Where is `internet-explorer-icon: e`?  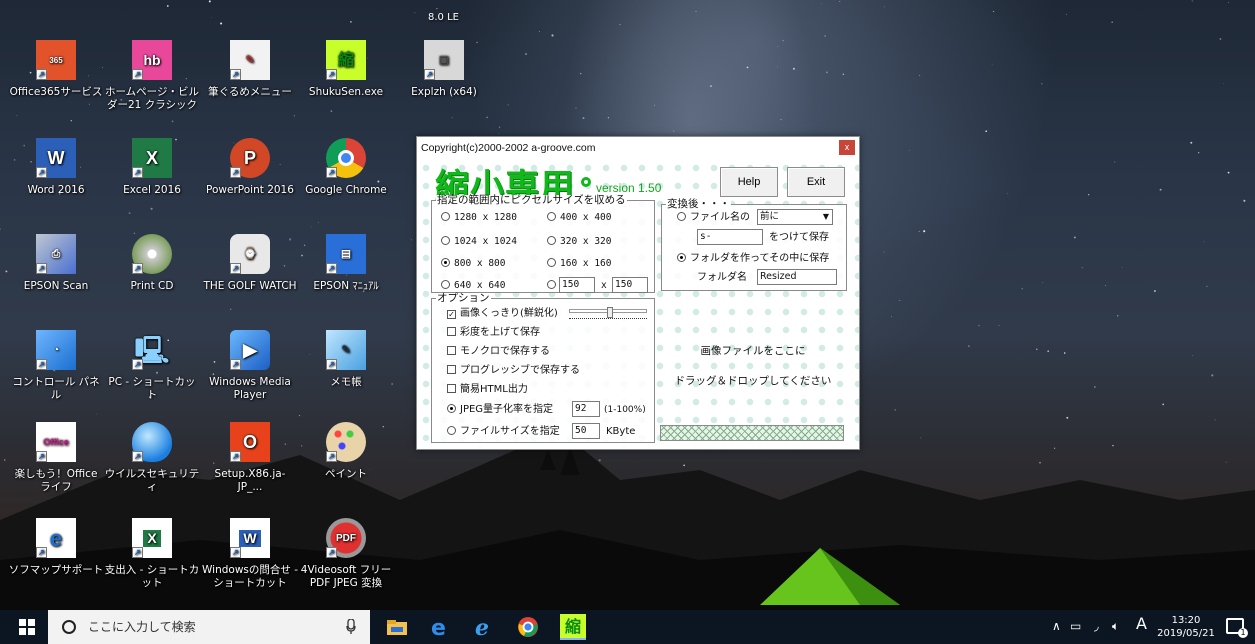 internet-explorer-icon: e is located at coordinates (484, 627).